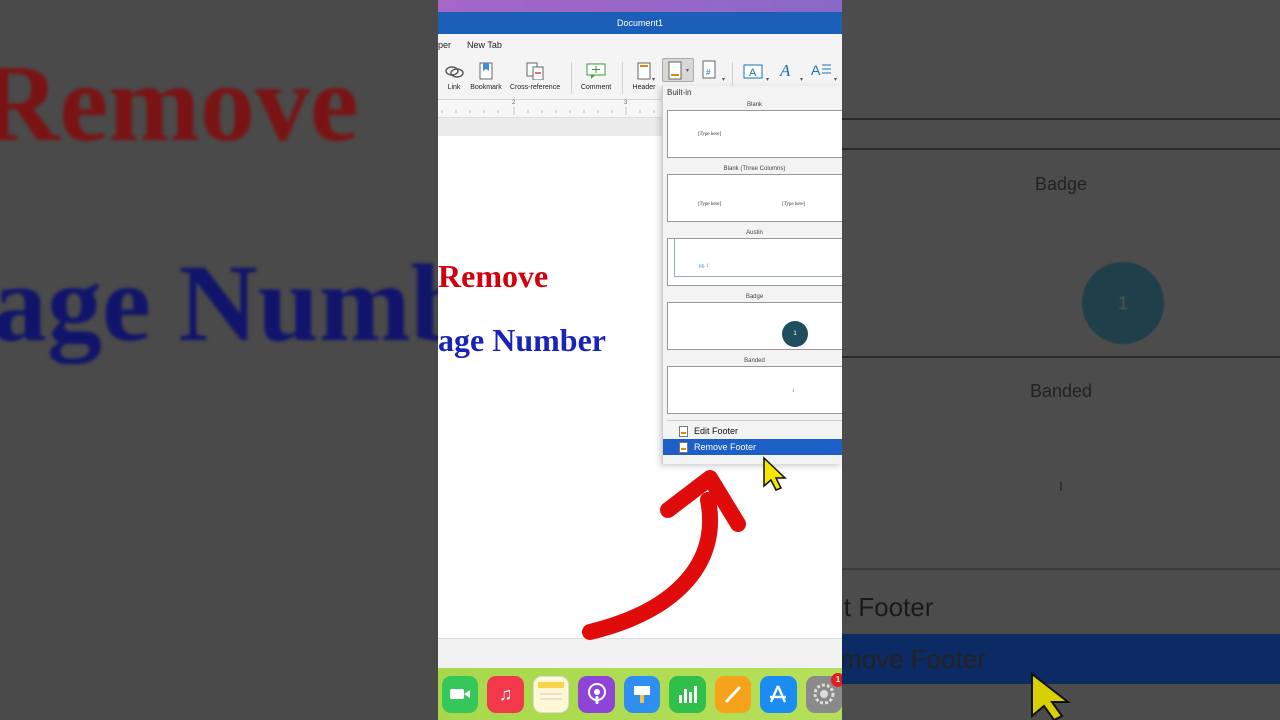  I want to click on link-icon, so click(454, 72).